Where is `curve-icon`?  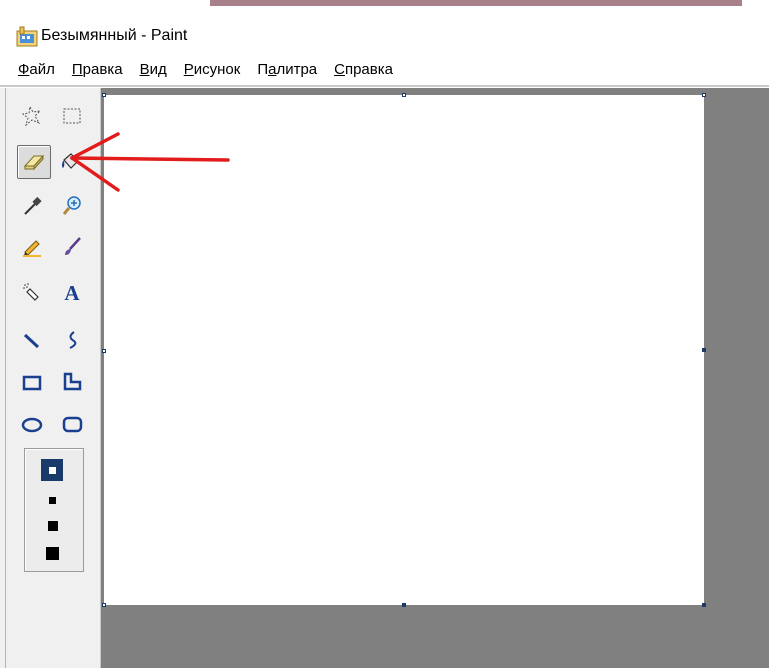 curve-icon is located at coordinates (73, 340).